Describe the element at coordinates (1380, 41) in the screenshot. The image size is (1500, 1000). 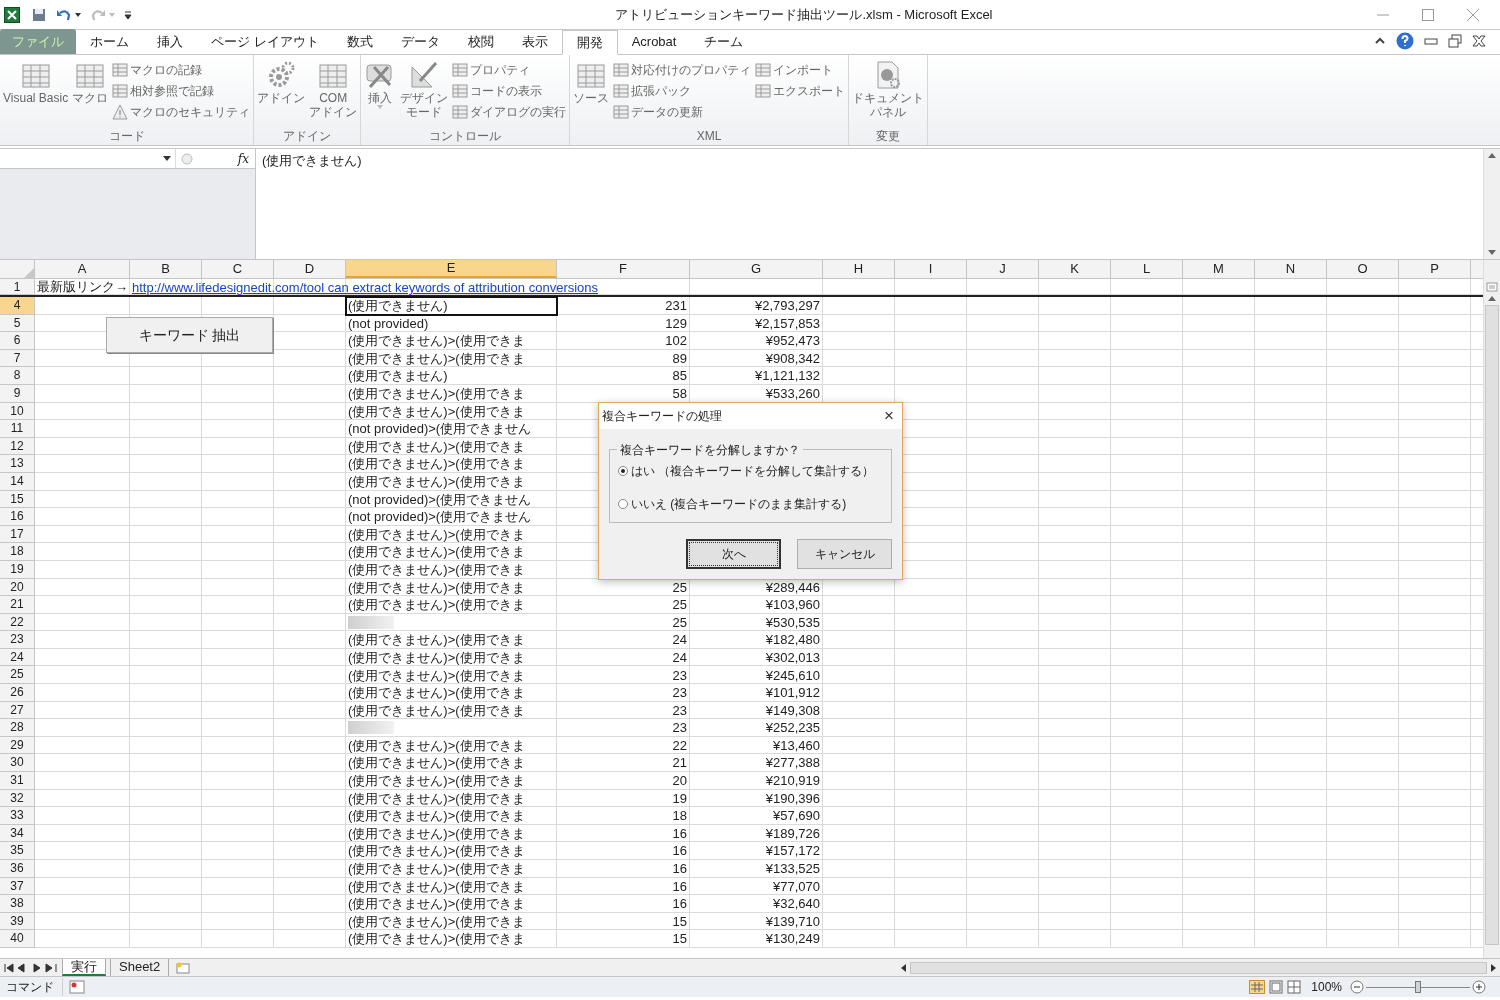
I see `collapse-ribbon-icon` at that location.